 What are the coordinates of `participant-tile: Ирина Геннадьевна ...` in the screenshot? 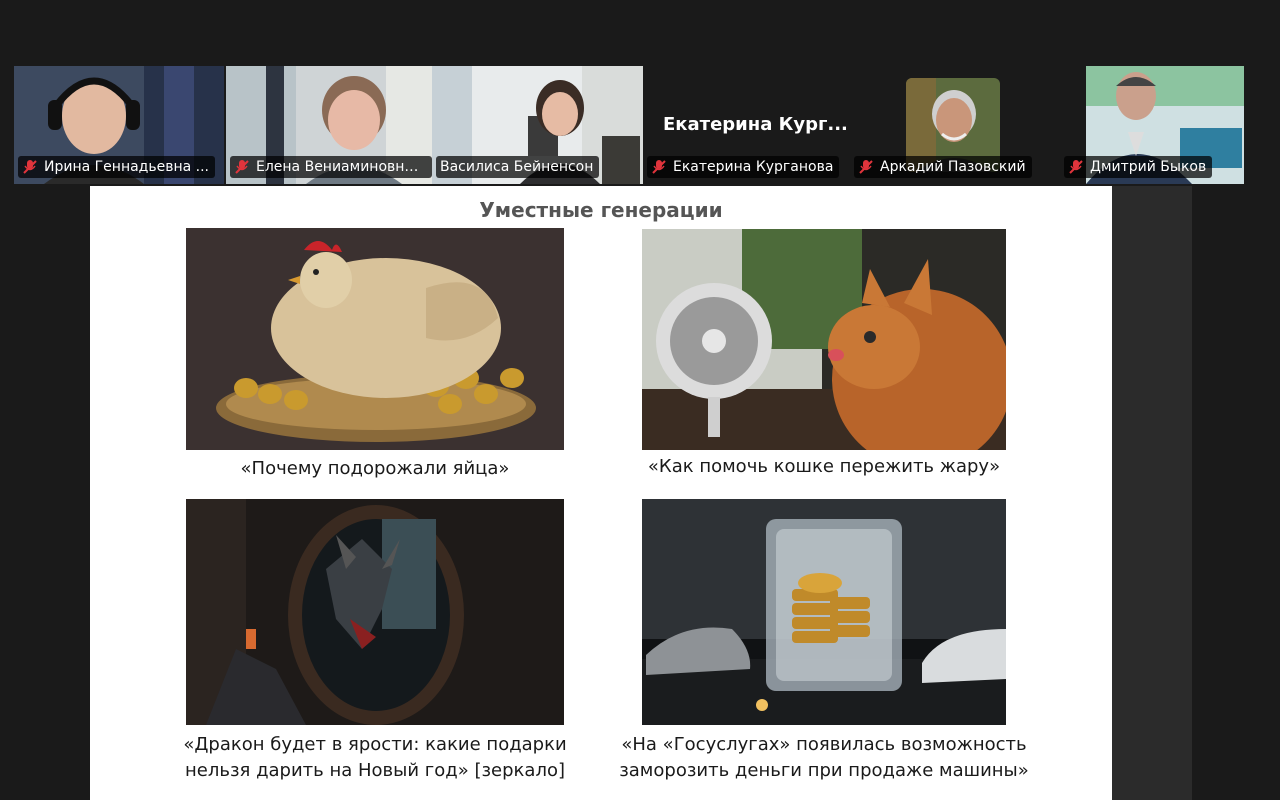 It's located at (119, 125).